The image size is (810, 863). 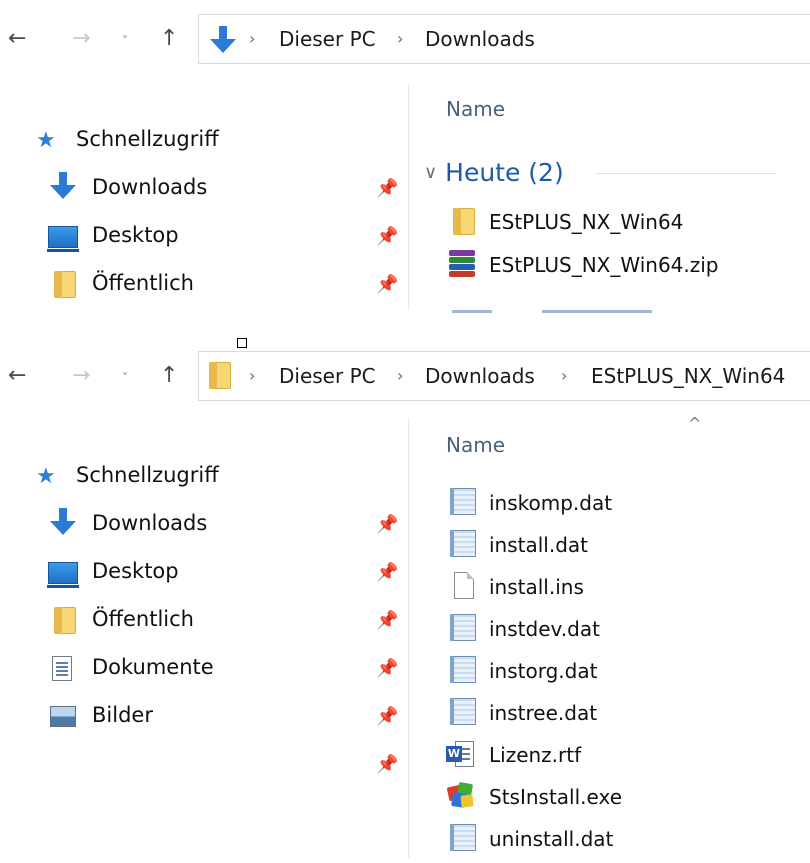 I want to click on list-item: EStPLUS_NX_Win64, so click(x=586, y=222).